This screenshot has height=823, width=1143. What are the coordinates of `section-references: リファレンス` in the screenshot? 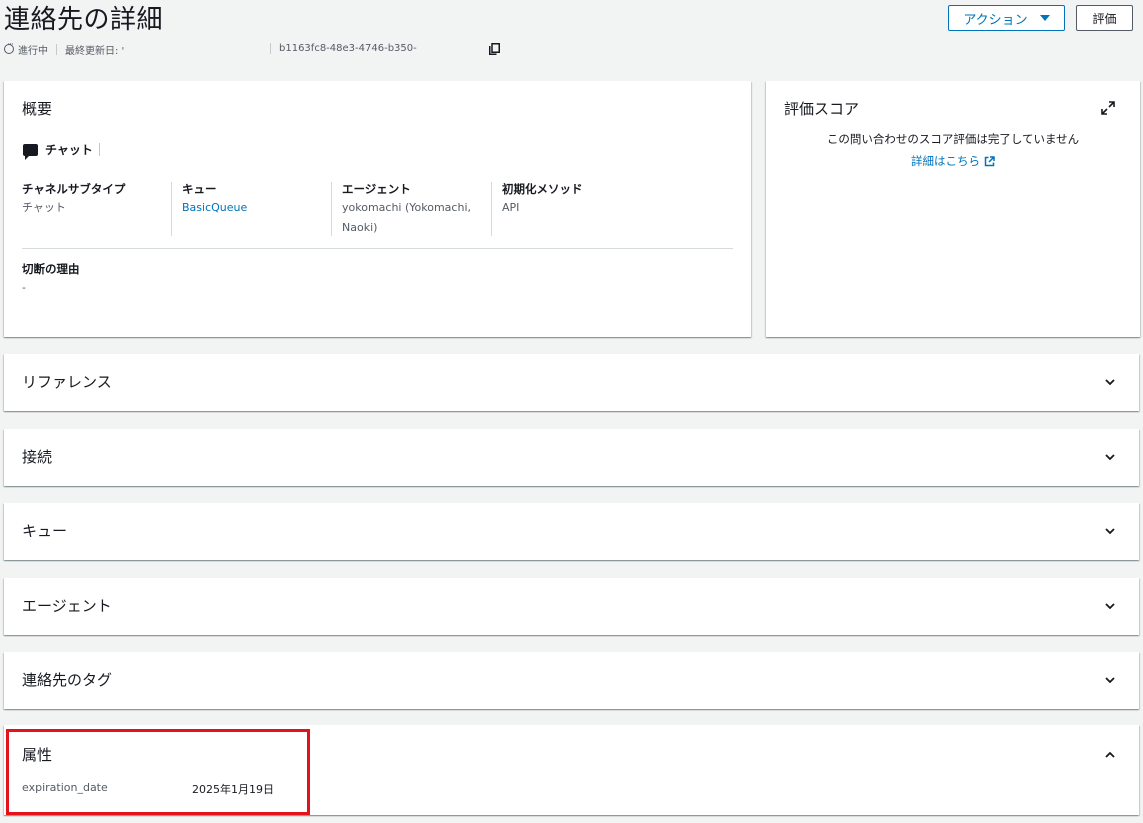 It's located at (571, 382).